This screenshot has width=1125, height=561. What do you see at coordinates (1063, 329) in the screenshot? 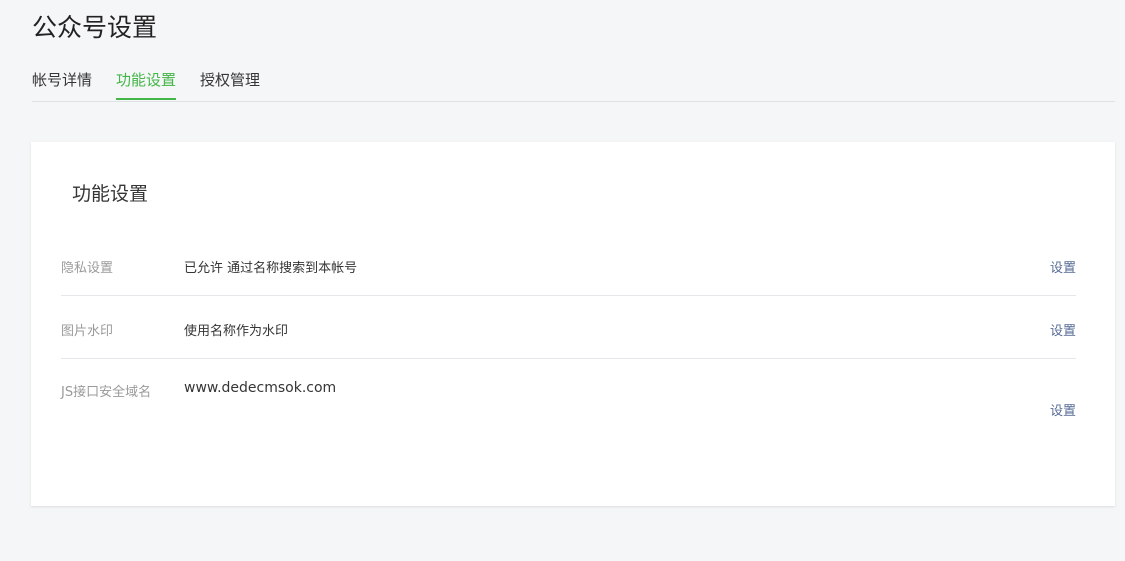
I see `image-watermark-button: 设置` at bounding box center [1063, 329].